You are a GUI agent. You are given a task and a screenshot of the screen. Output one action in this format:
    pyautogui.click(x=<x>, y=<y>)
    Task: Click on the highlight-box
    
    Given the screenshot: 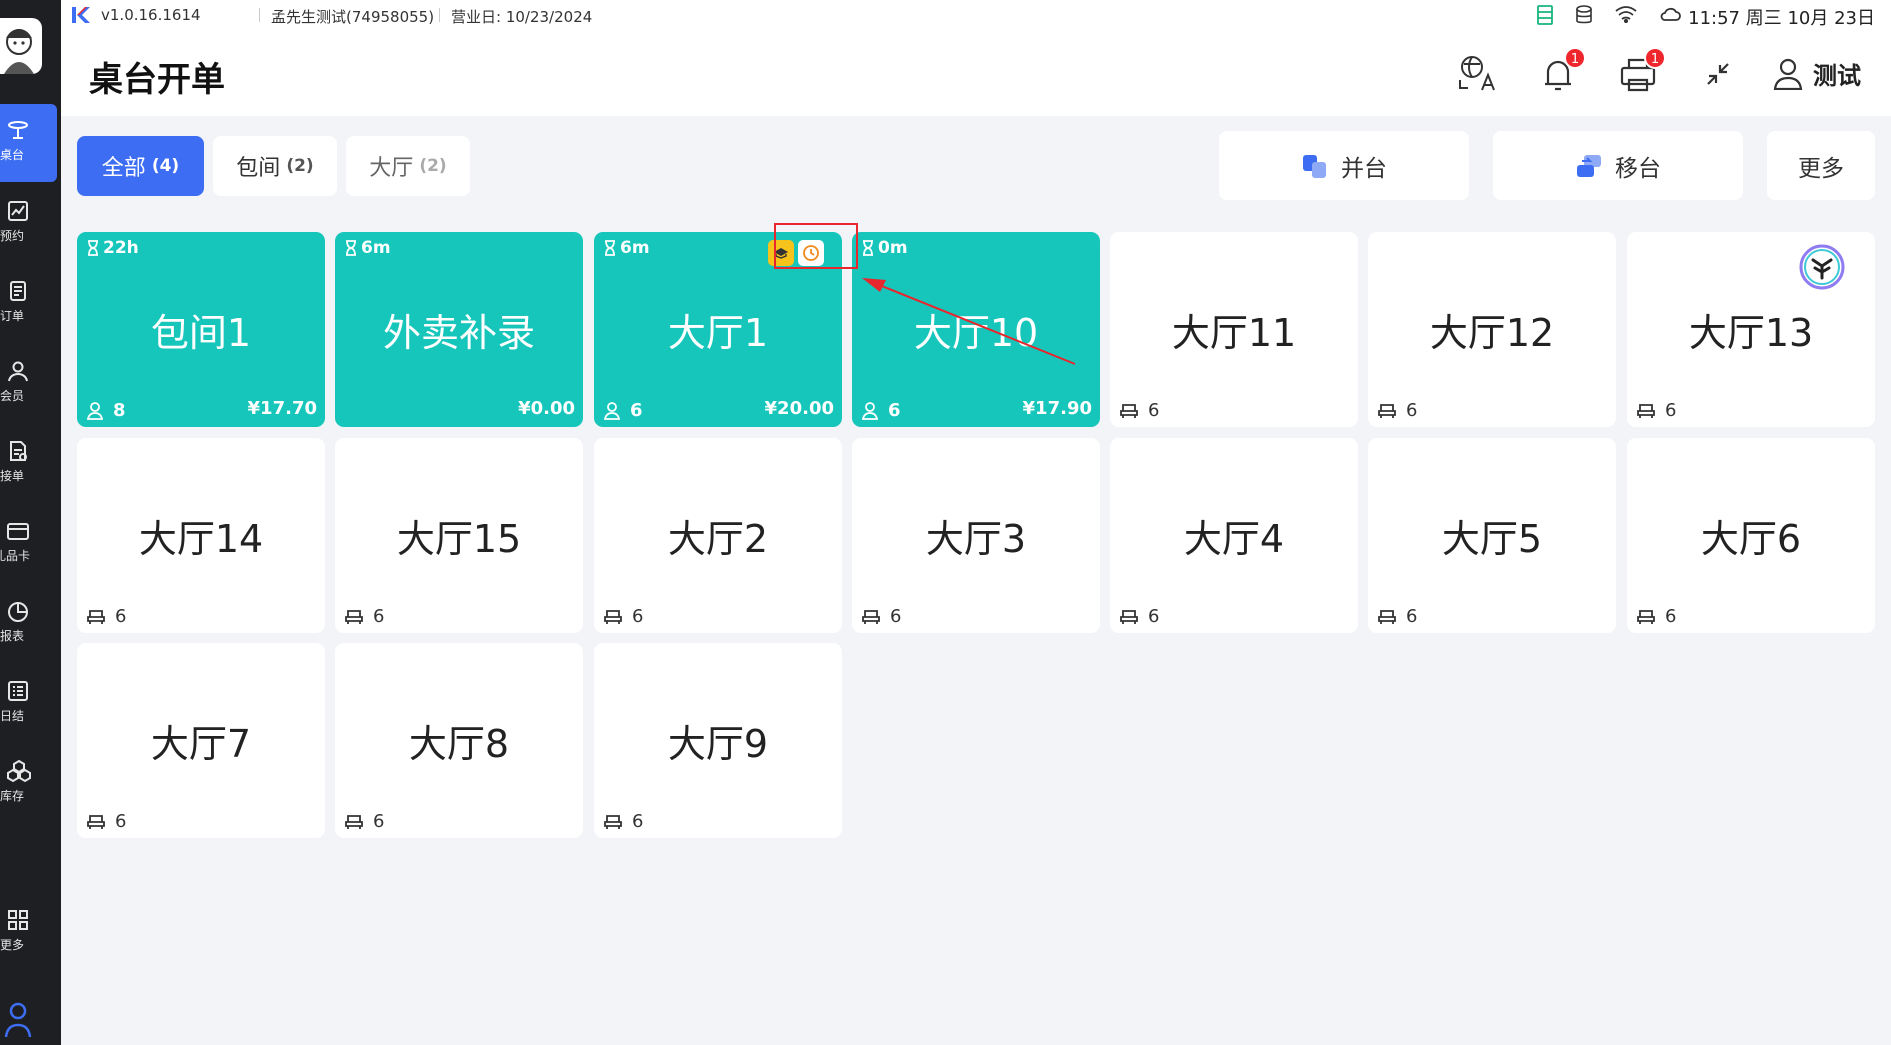 What is the action you would take?
    pyautogui.click(x=816, y=246)
    